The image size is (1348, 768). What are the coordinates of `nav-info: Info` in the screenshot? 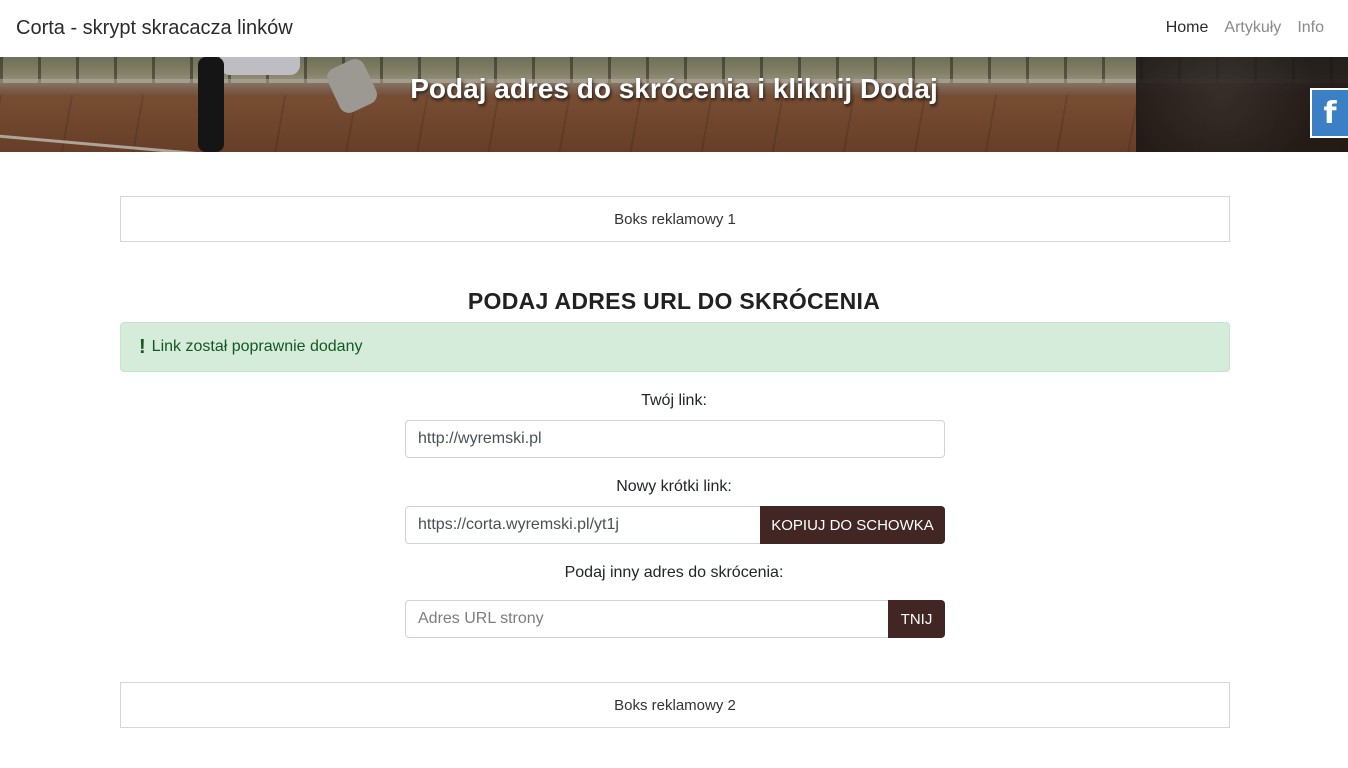 It's located at (1310, 28).